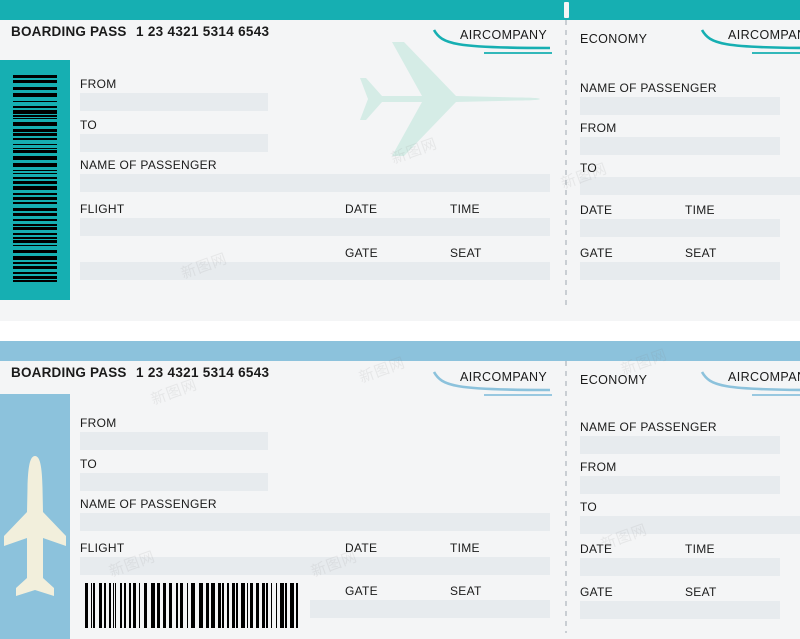 This screenshot has height=639, width=800. What do you see at coordinates (750, 43) in the screenshot?
I see `aircompany-logo-stub-teal: AIRCOMPANY` at bounding box center [750, 43].